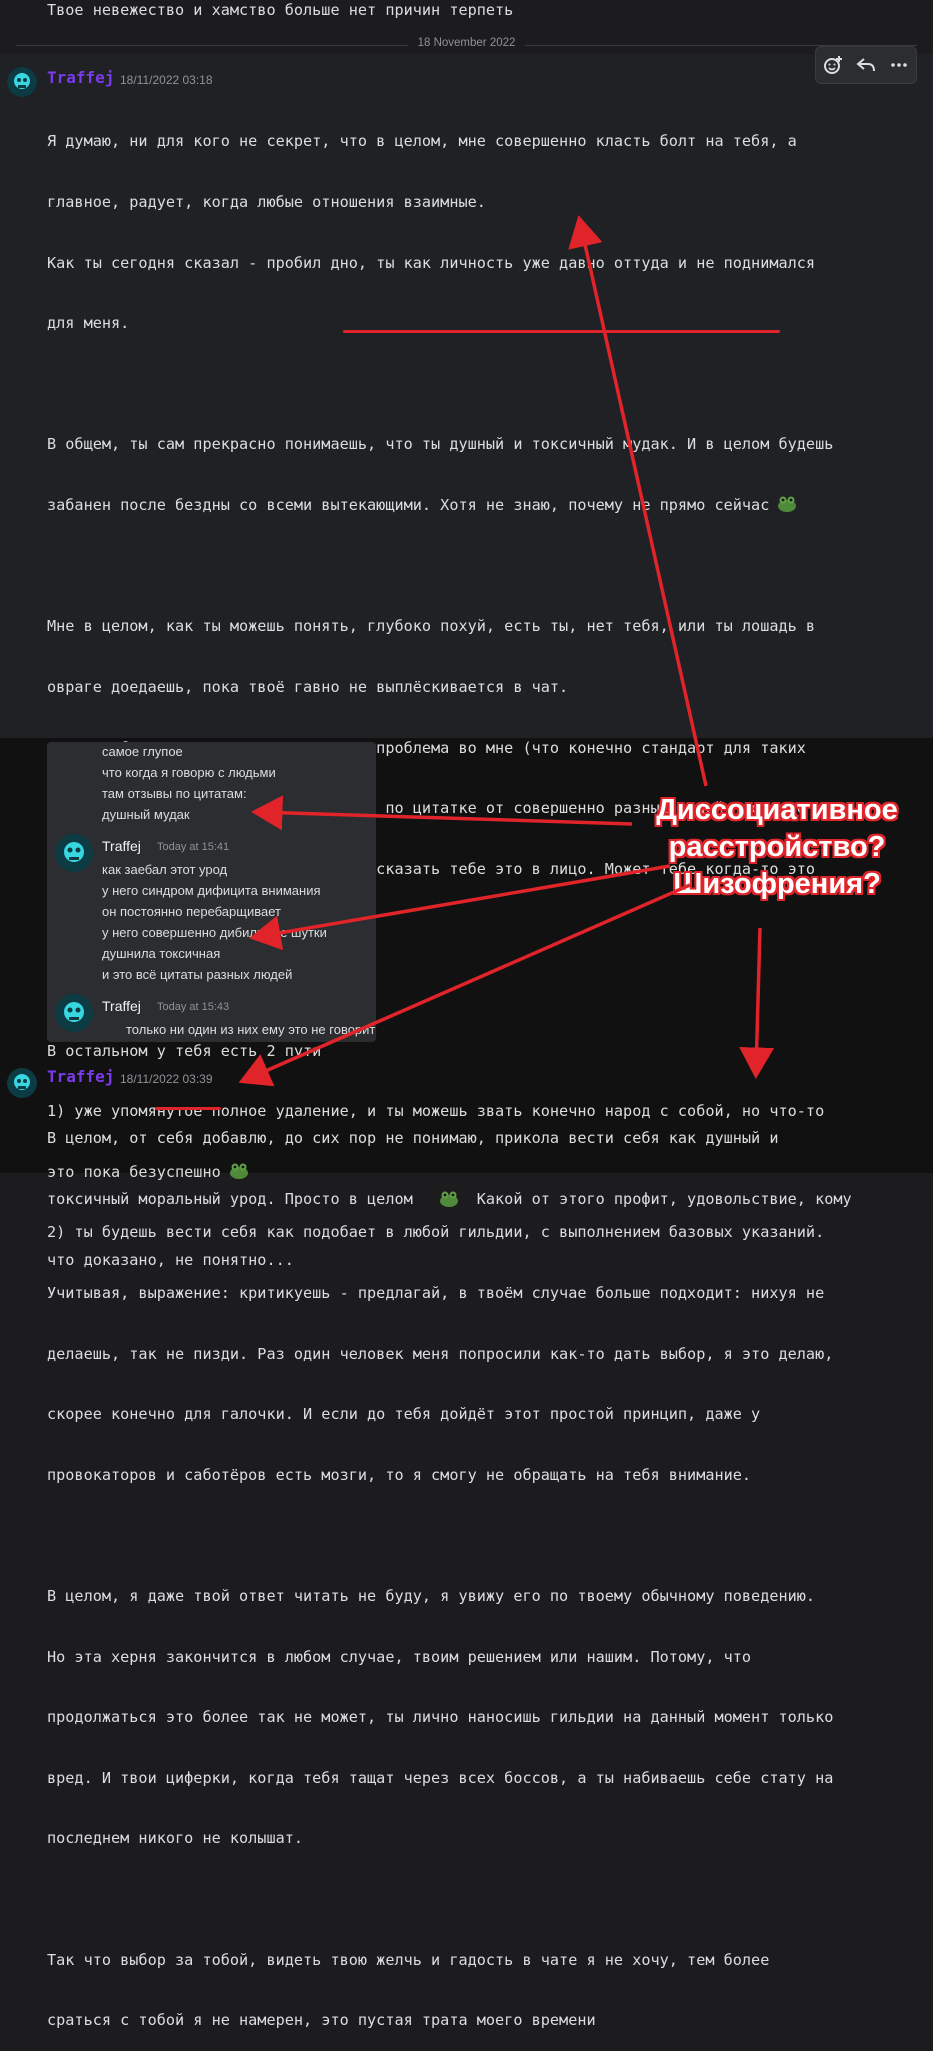  Describe the element at coordinates (166, 80) in the screenshot. I see `message-timestamp: 18/11/2022 03:18` at that location.